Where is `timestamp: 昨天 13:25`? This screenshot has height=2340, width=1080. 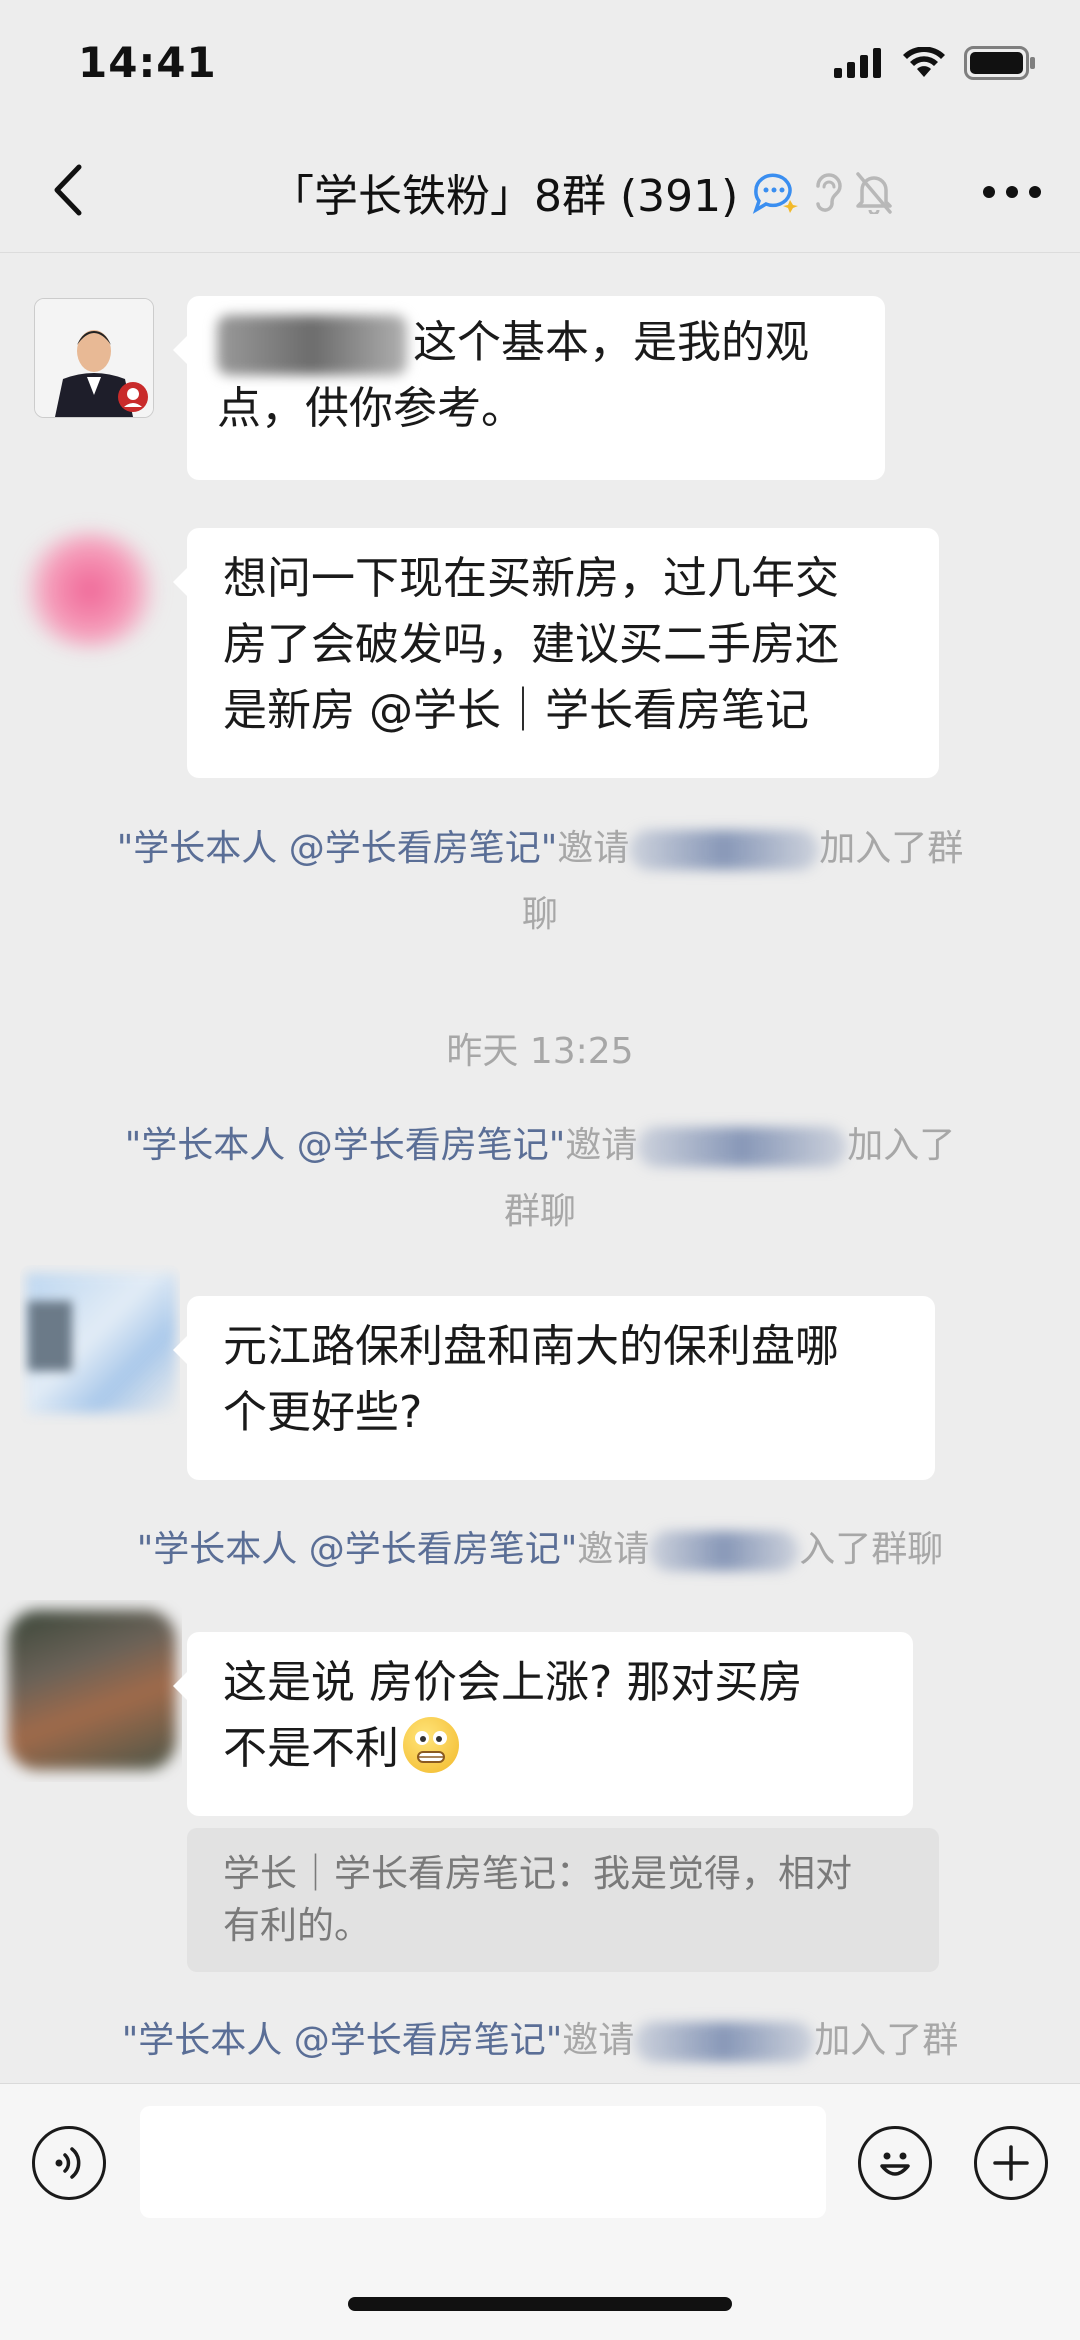
timestamp: 昨天 13:25 is located at coordinates (540, 1051).